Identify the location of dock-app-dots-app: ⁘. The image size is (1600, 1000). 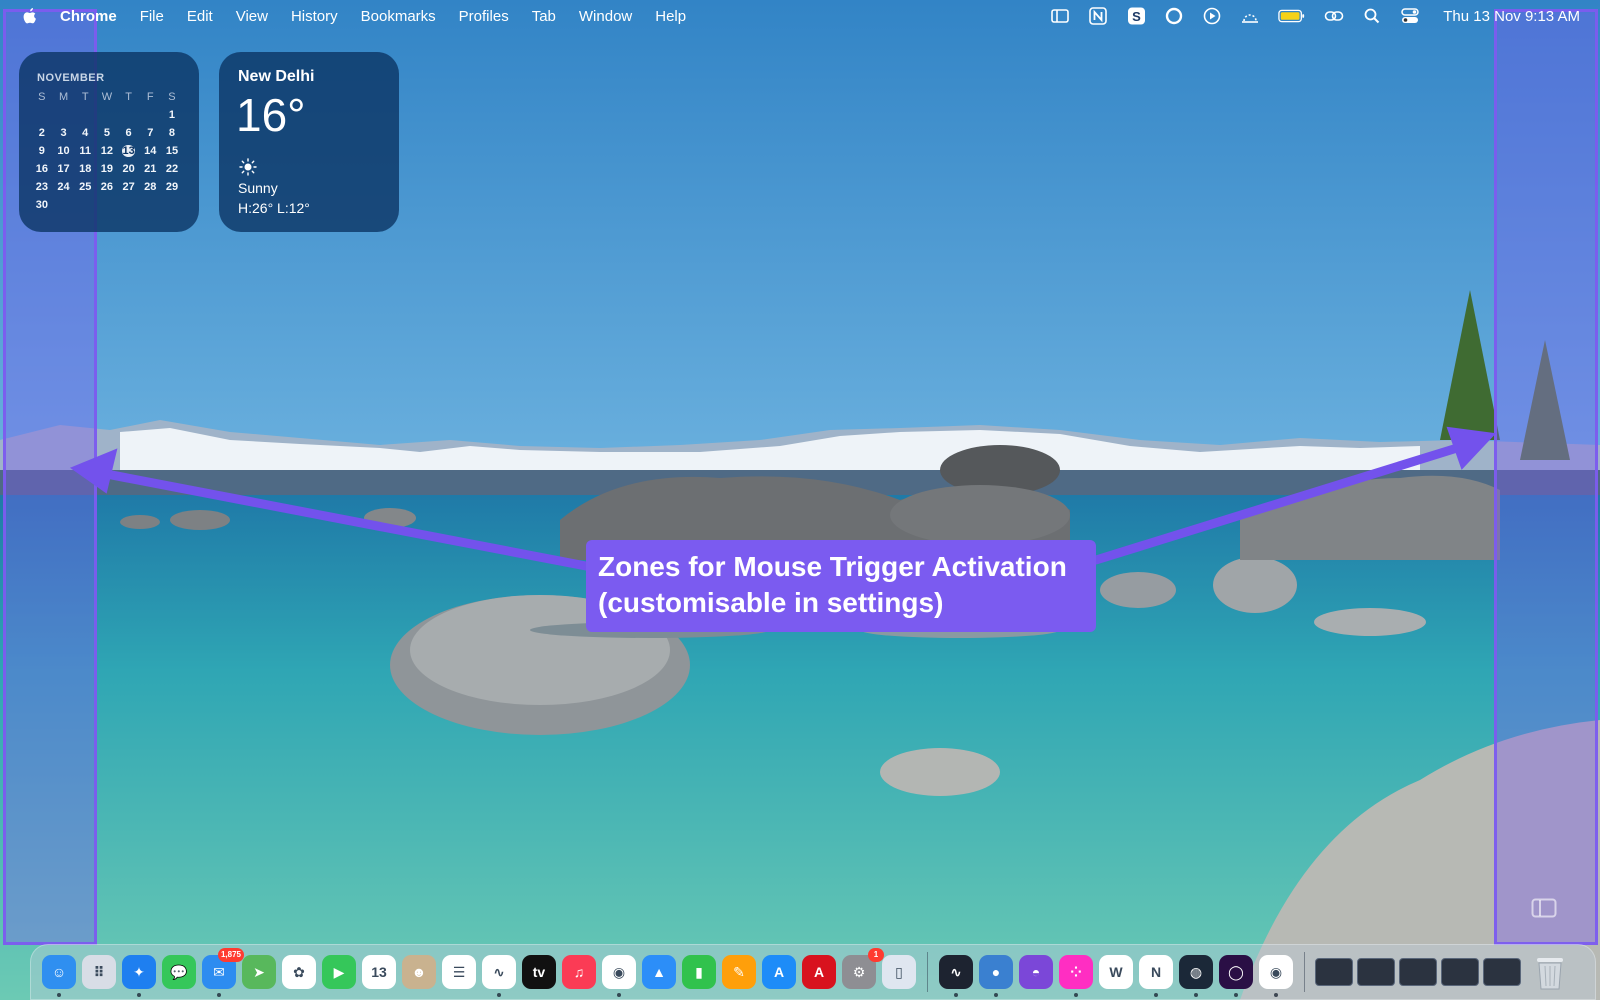
(1076, 976).